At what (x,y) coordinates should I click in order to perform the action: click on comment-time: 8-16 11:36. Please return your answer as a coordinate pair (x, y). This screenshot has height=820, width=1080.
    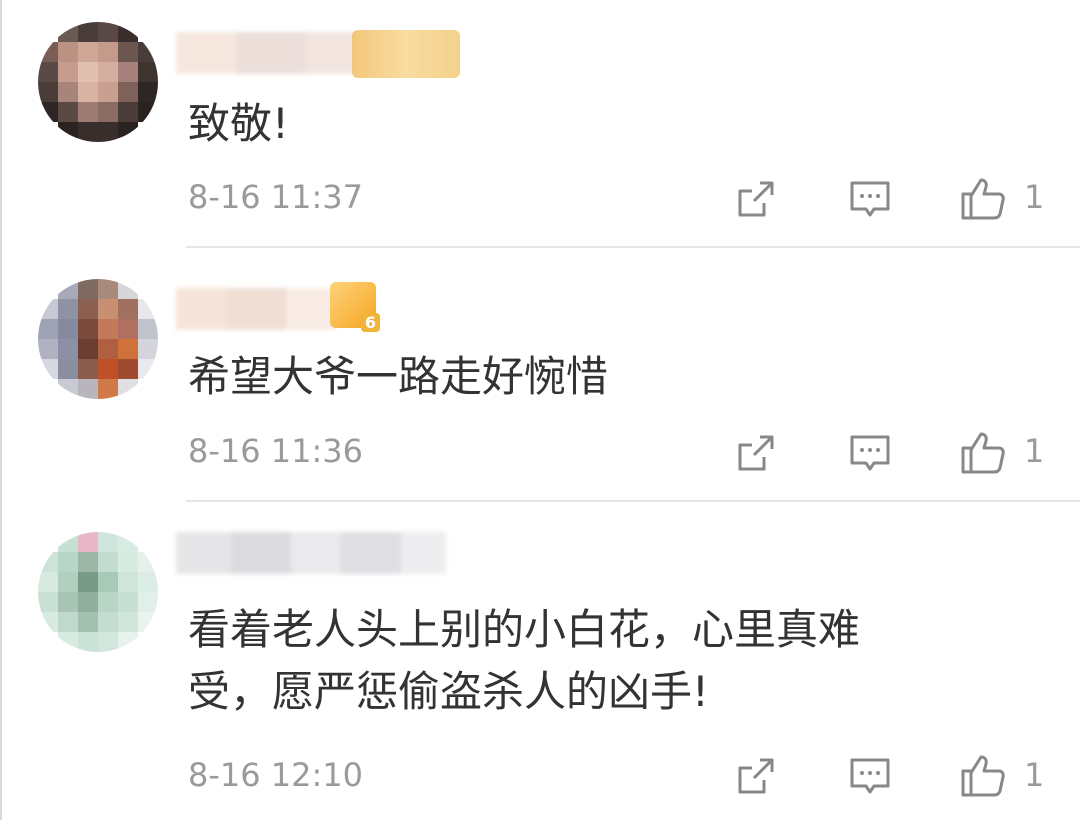
    Looking at the image, I should click on (276, 451).